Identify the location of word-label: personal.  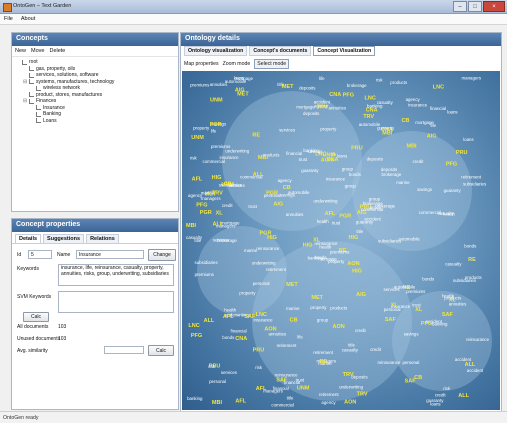
(261, 283).